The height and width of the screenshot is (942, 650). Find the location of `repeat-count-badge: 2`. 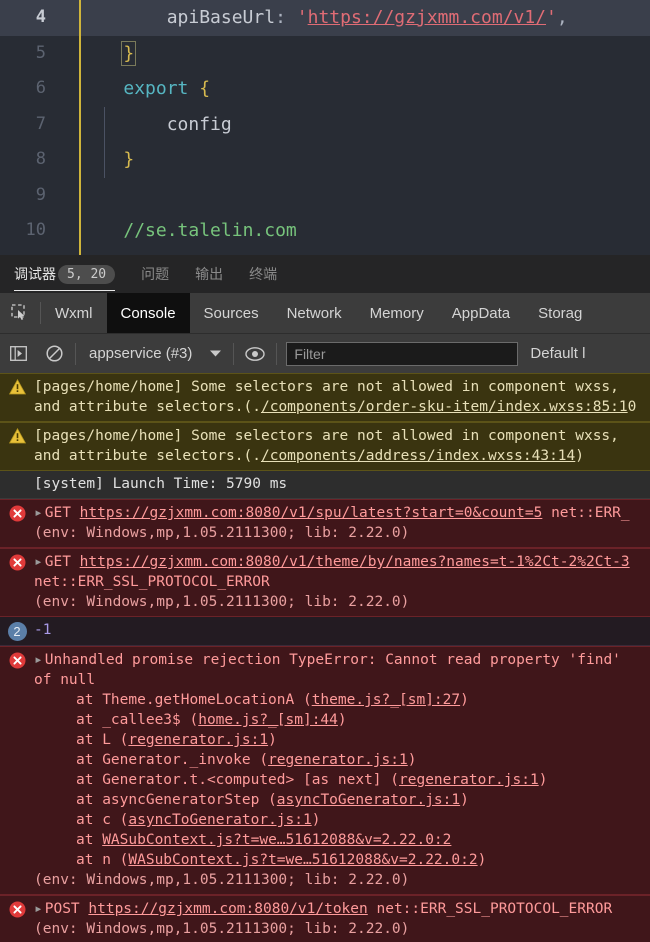

repeat-count-badge: 2 is located at coordinates (17, 630).